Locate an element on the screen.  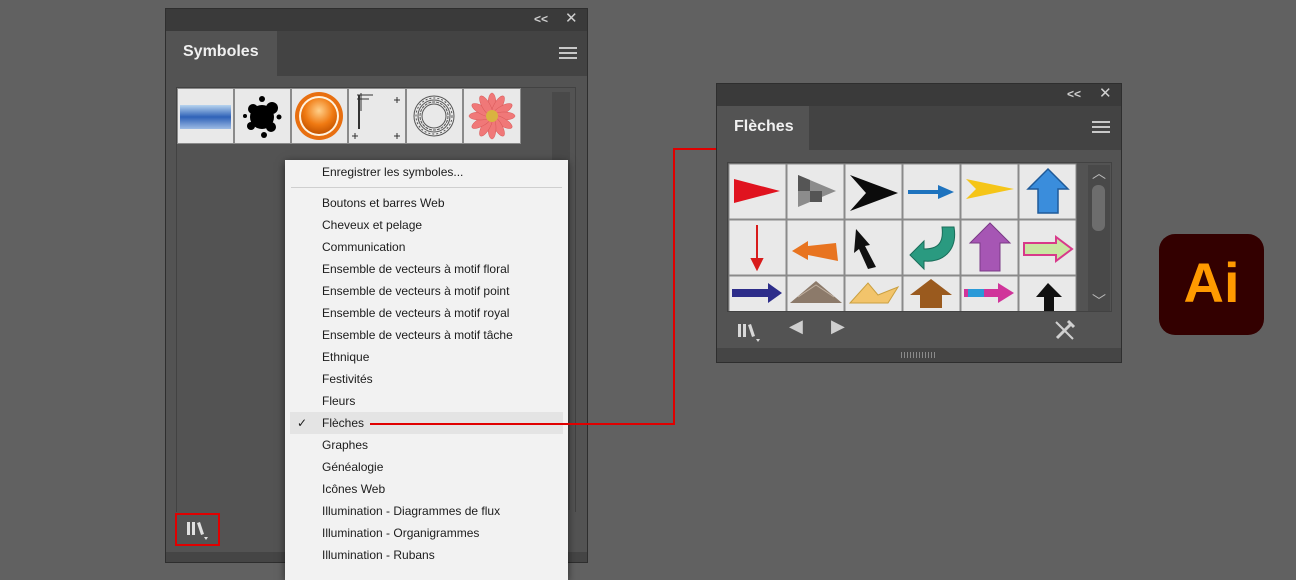
menu-item-library: Fleurs is located at coordinates (426, 401).